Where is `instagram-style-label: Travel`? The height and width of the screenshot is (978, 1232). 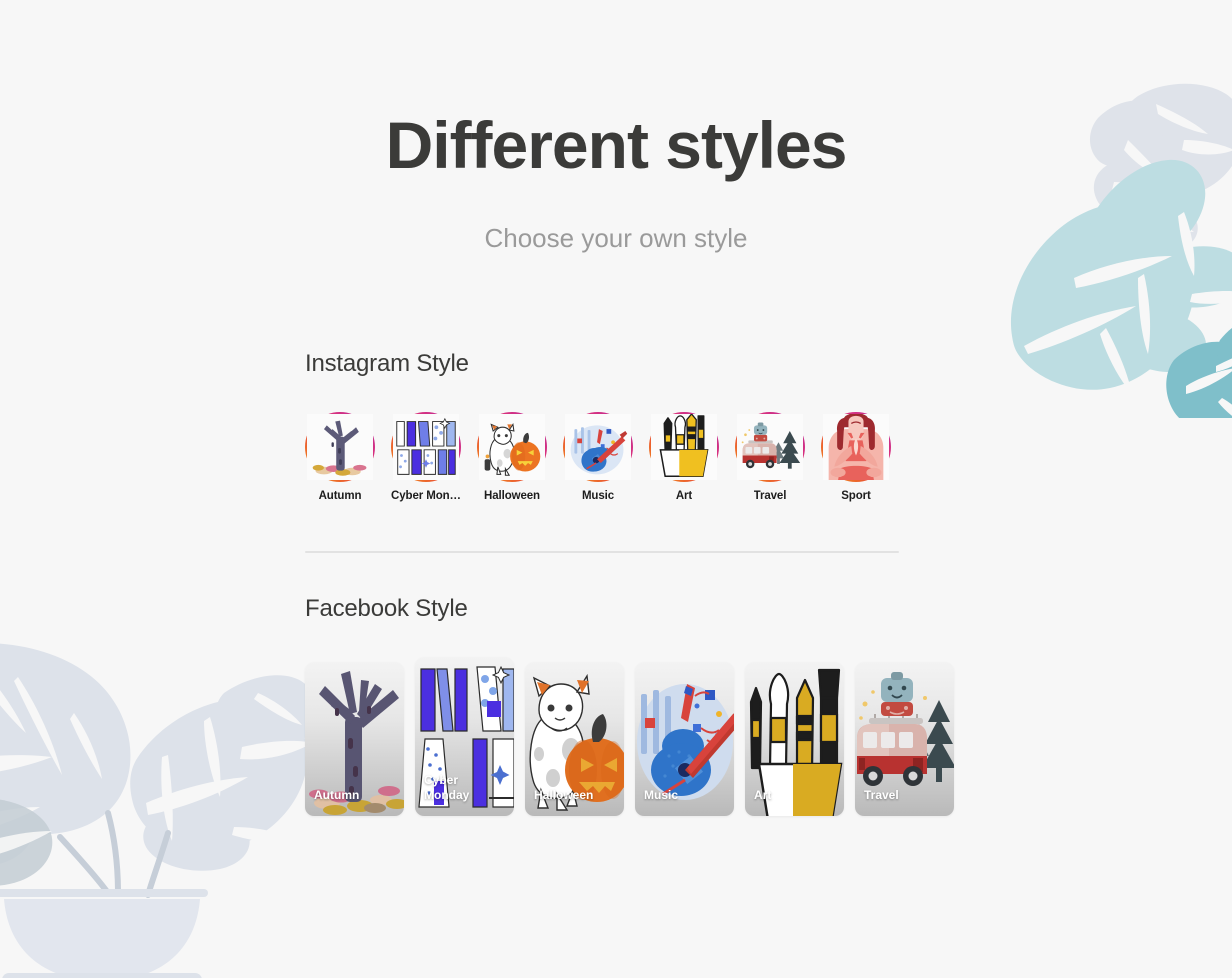 instagram-style-label: Travel is located at coordinates (770, 496).